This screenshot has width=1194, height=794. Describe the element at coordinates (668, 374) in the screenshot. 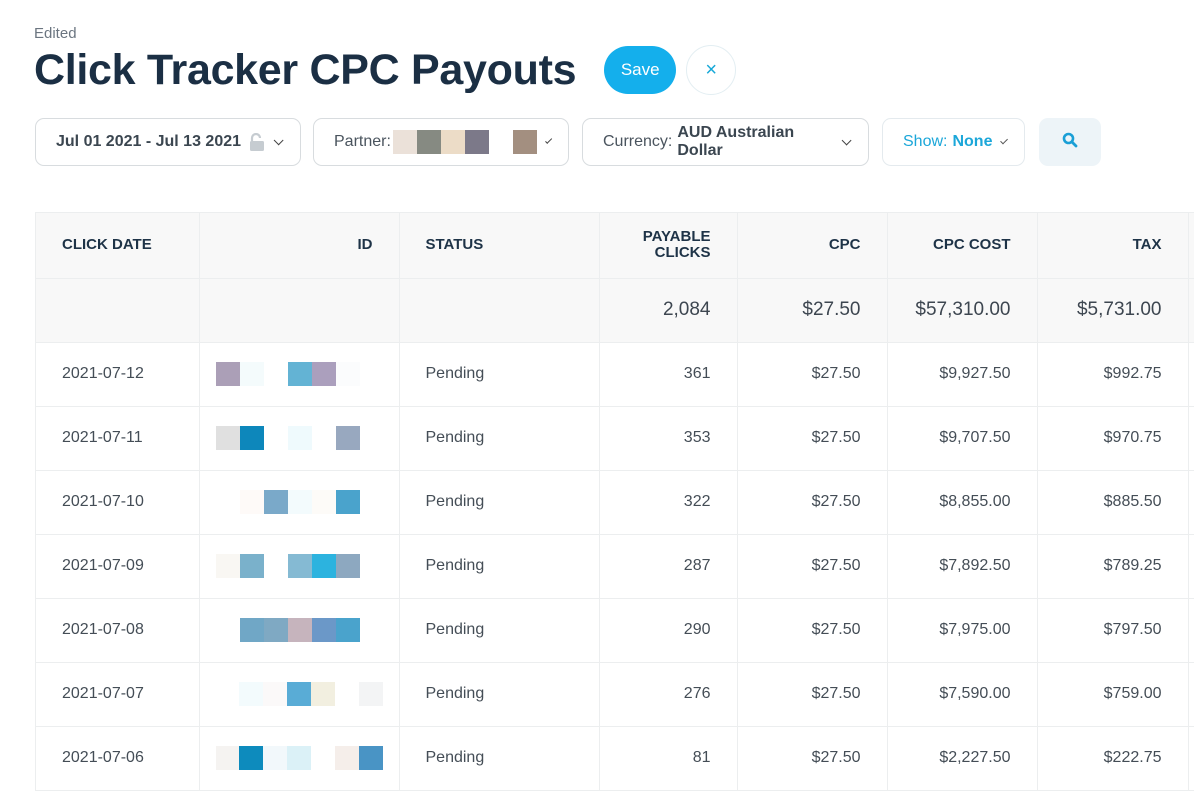

I see `cell-payable-clicks: 361` at that location.